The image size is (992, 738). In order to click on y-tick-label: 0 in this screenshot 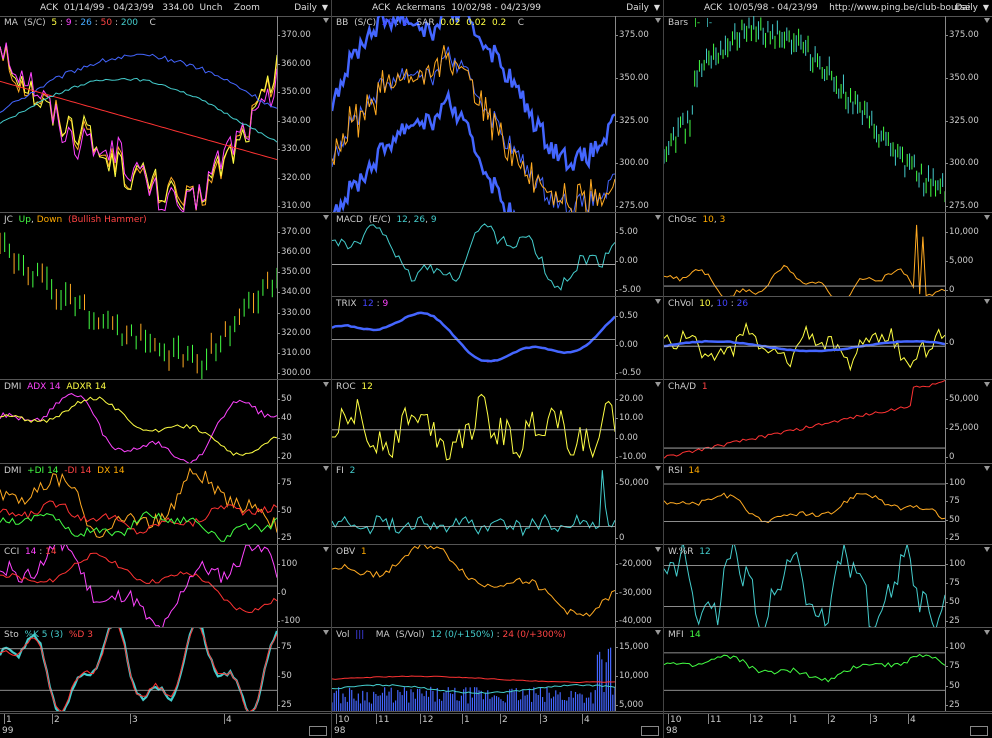, I will do `click(622, 538)`.